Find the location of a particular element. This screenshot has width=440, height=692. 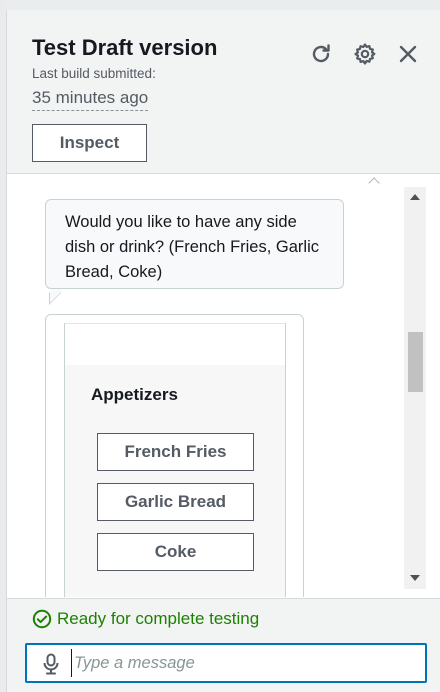

microphone-icon is located at coordinates (51, 664).